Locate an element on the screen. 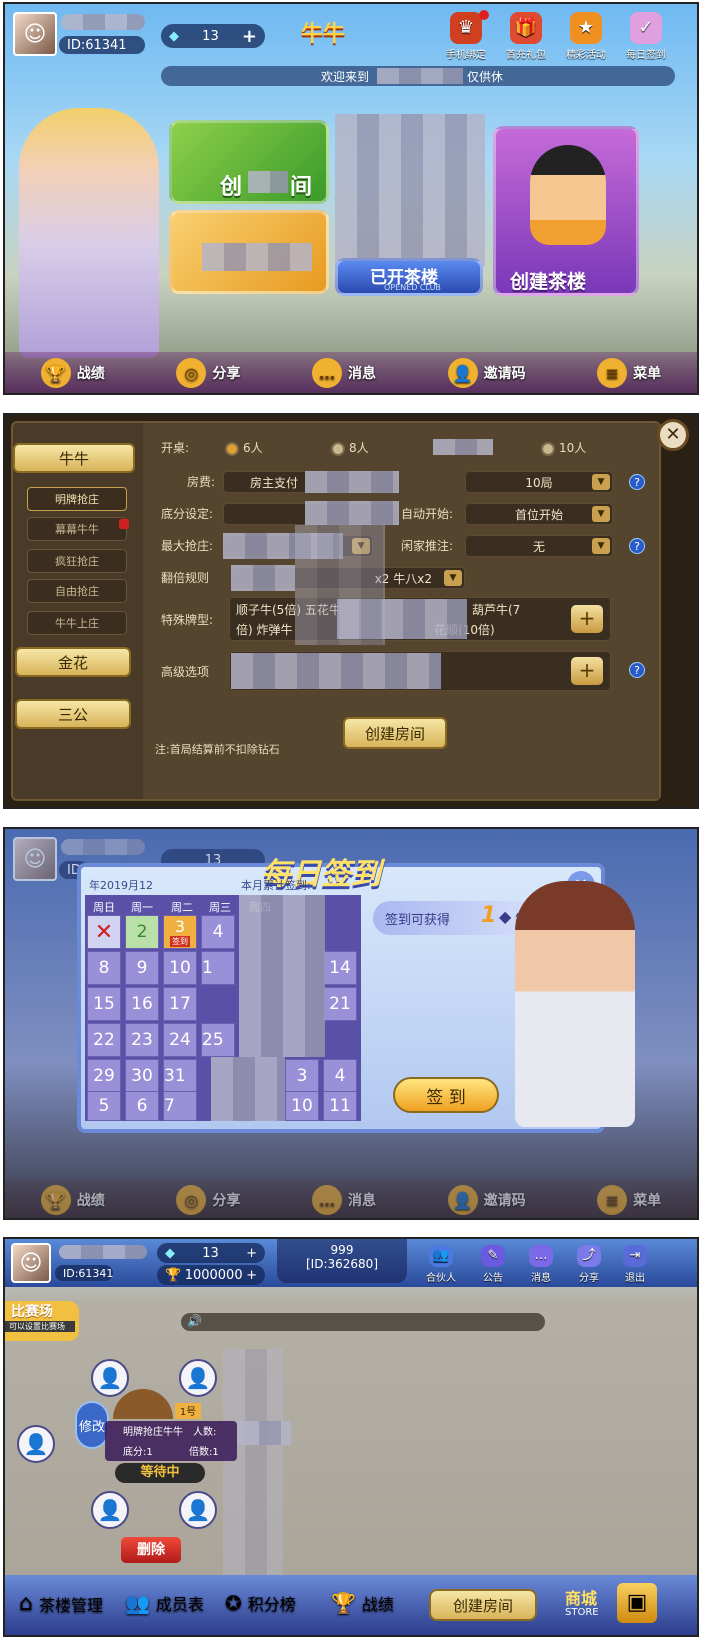 This screenshot has width=702, height=1639. option-8: 8人 is located at coordinates (350, 447).